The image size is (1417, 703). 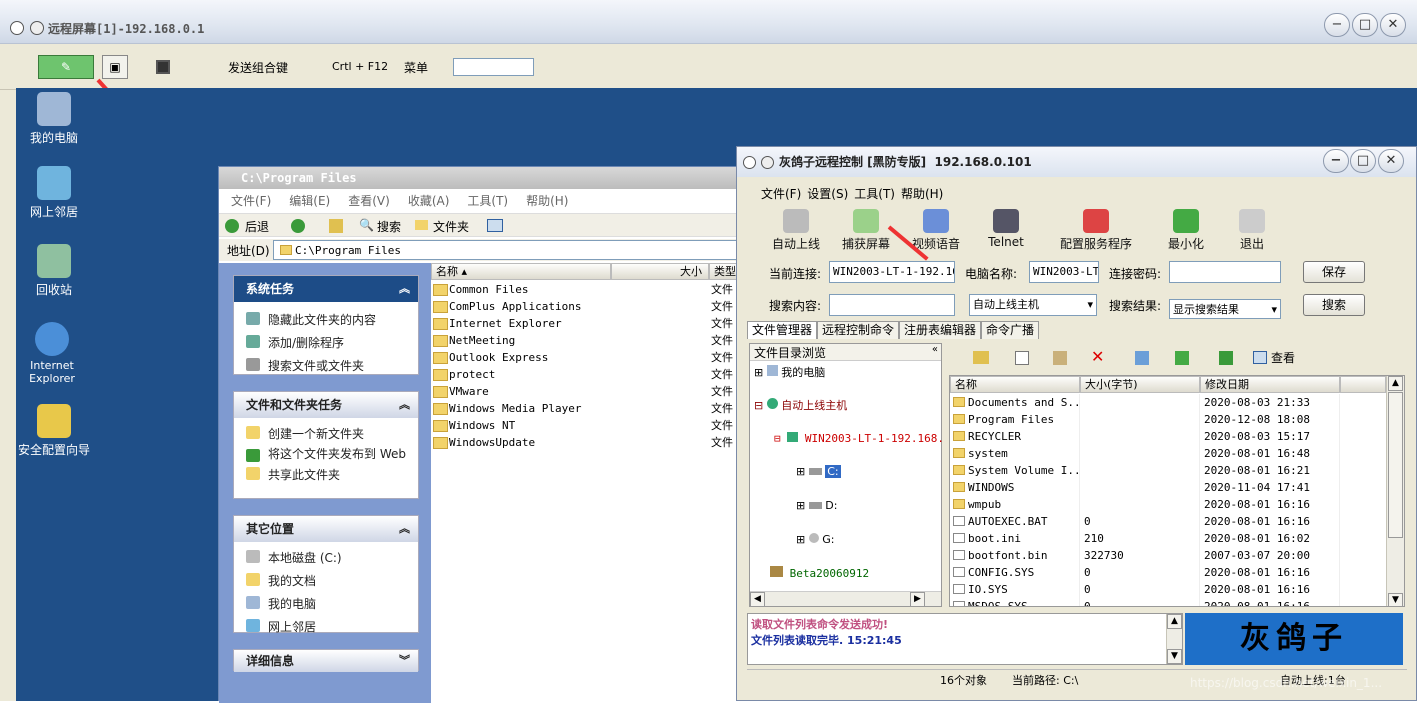 I want to click on tree-hscroll: ◀ ▶, so click(x=845, y=599).